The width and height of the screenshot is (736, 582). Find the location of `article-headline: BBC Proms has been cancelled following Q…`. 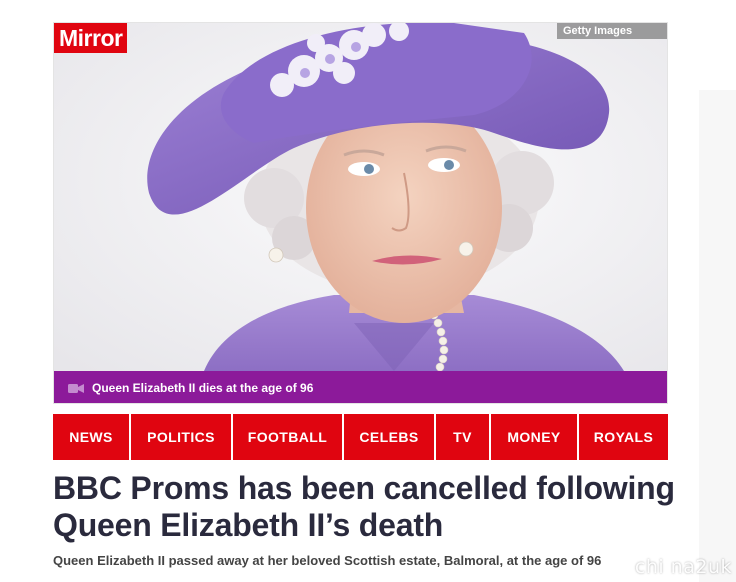

article-headline: BBC Proms has been cancelled following Q… is located at coordinates (364, 506).